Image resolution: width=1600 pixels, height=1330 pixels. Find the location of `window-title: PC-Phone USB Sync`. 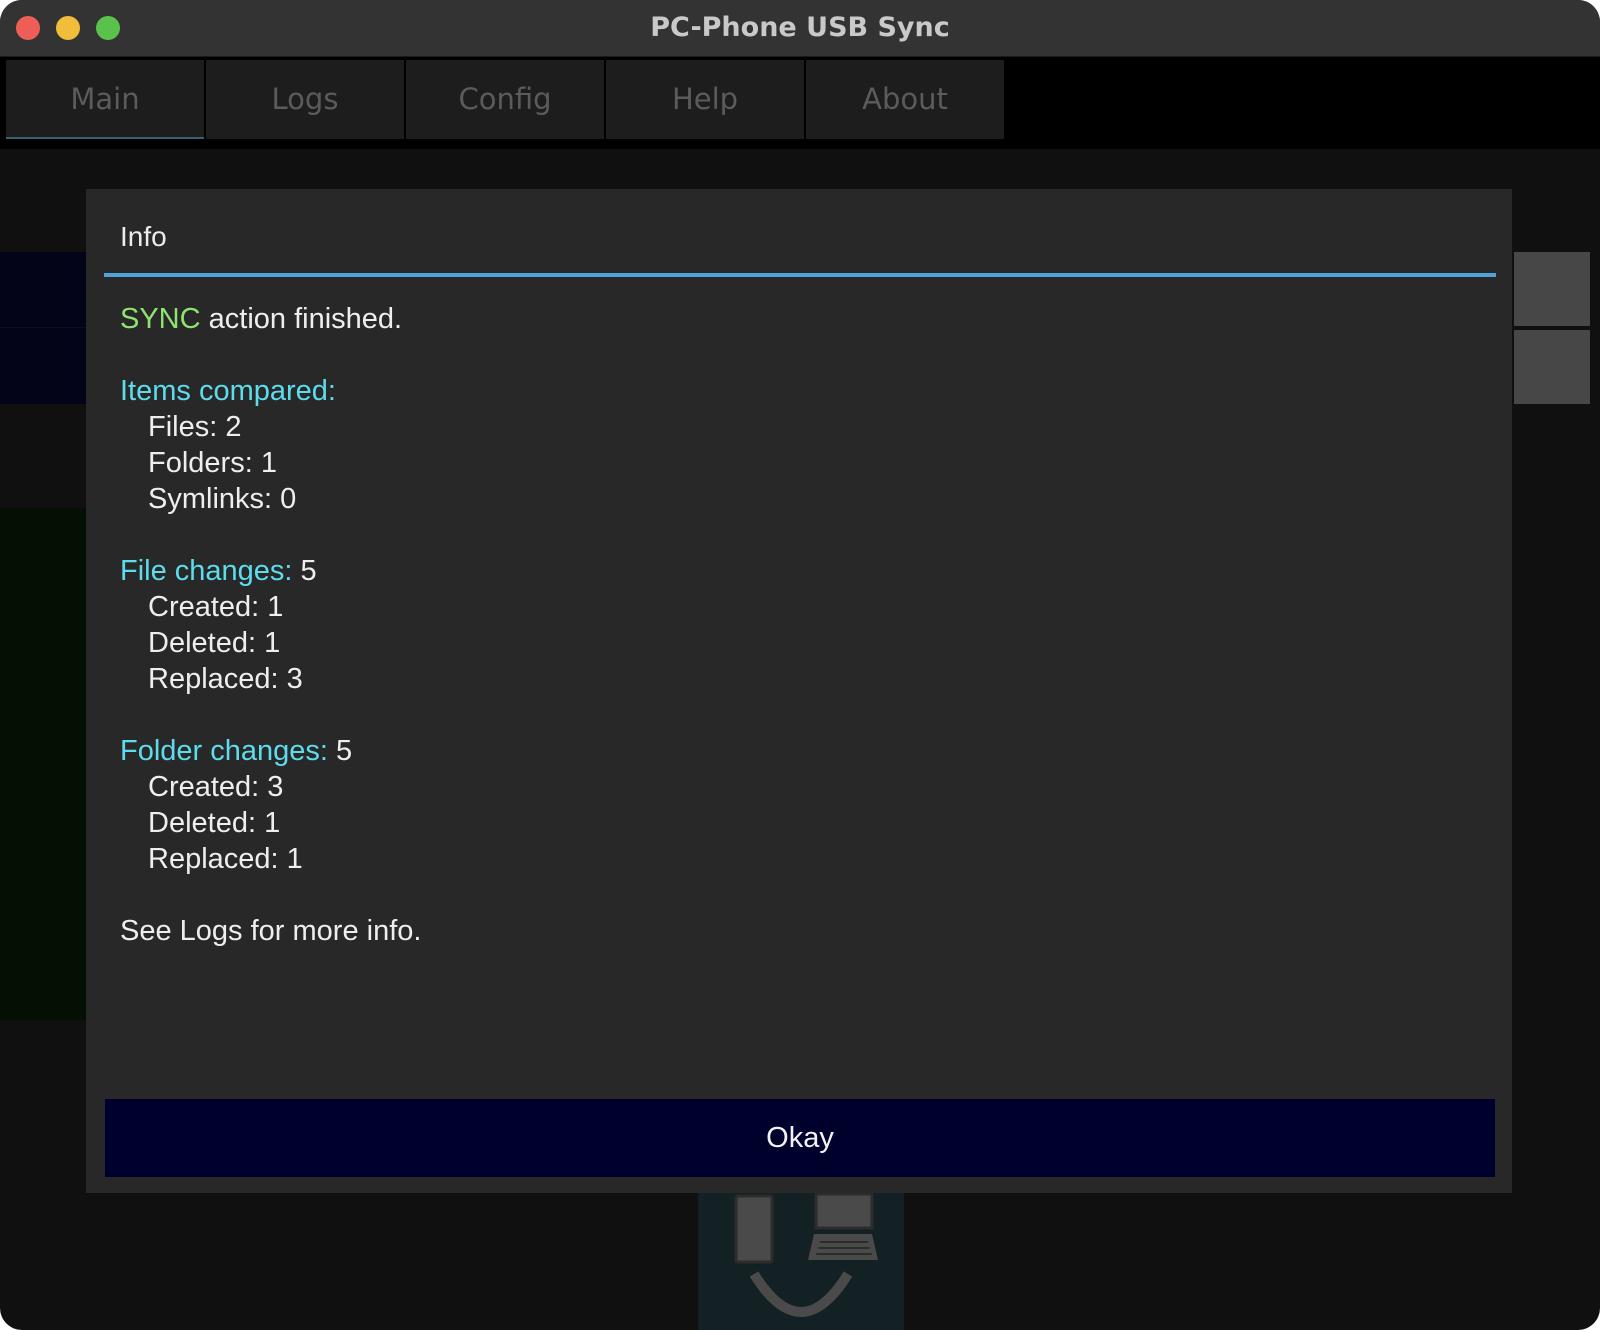

window-title: PC-Phone USB Sync is located at coordinates (800, 27).